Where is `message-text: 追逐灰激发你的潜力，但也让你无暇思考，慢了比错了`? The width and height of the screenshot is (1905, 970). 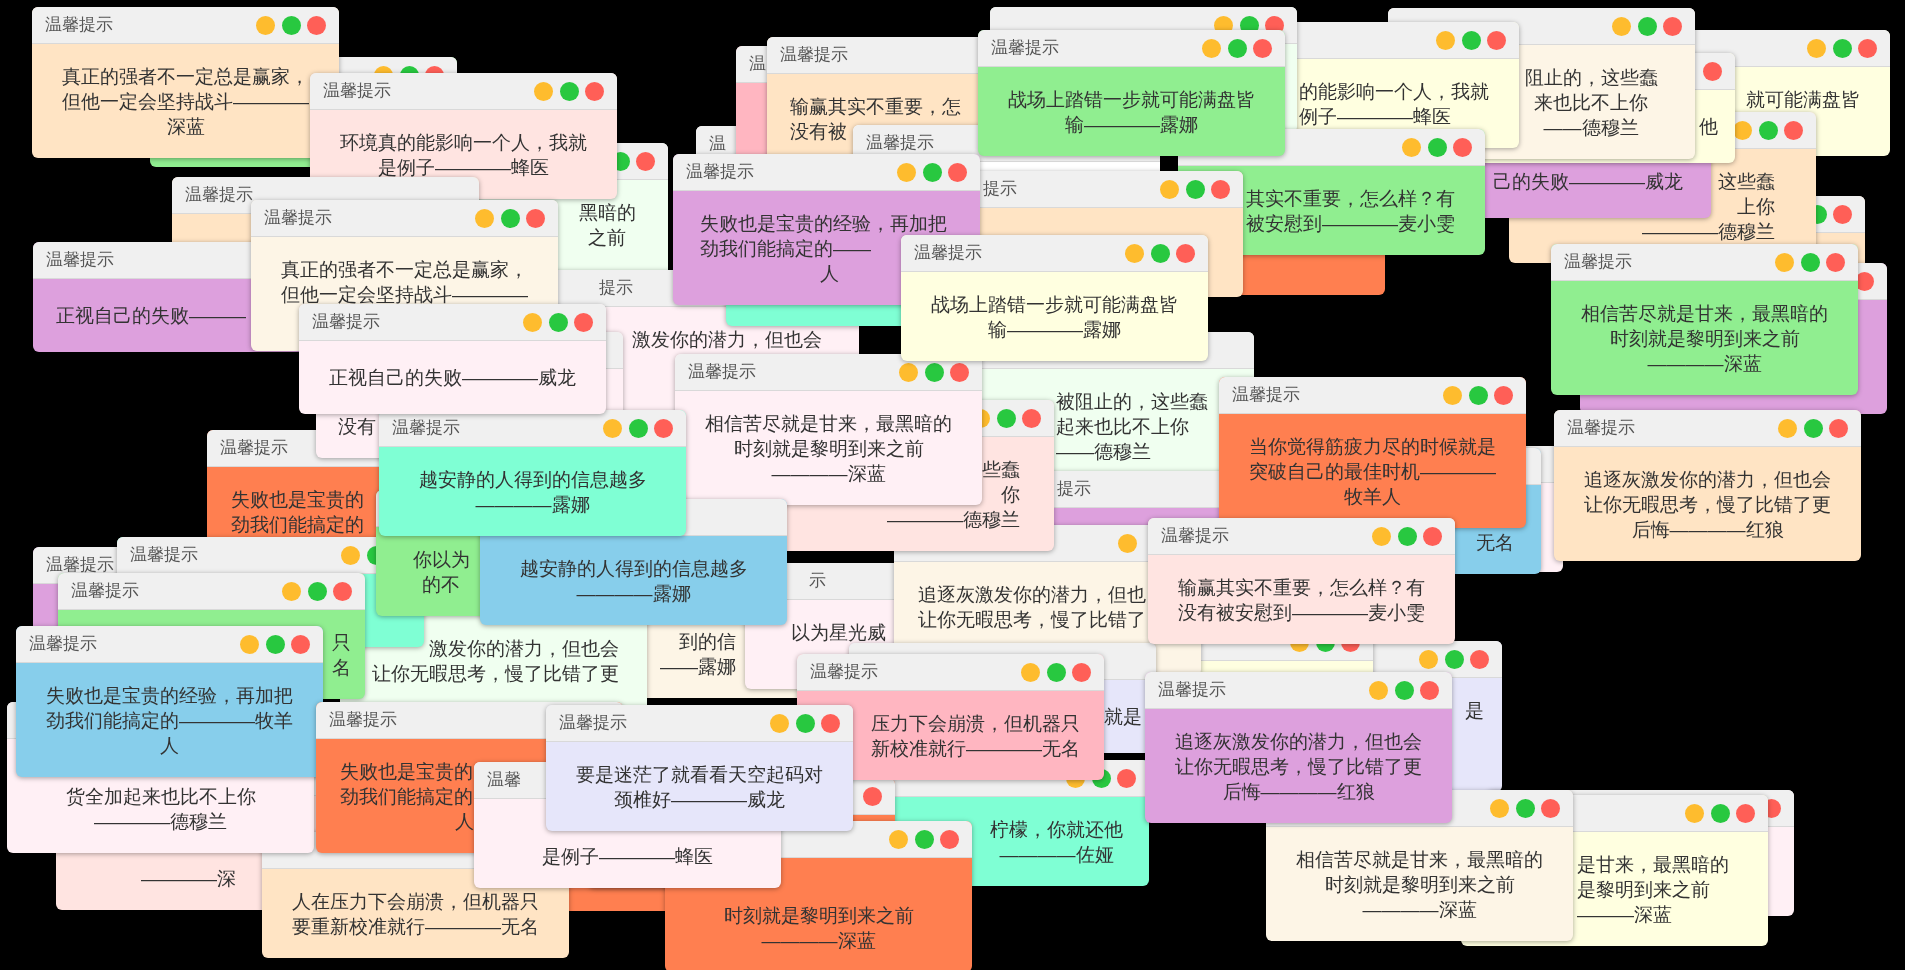
message-text: 追逐灰激发你的潜力，但也让你无暇思考，慢了比错了 is located at coordinates (1032, 607).